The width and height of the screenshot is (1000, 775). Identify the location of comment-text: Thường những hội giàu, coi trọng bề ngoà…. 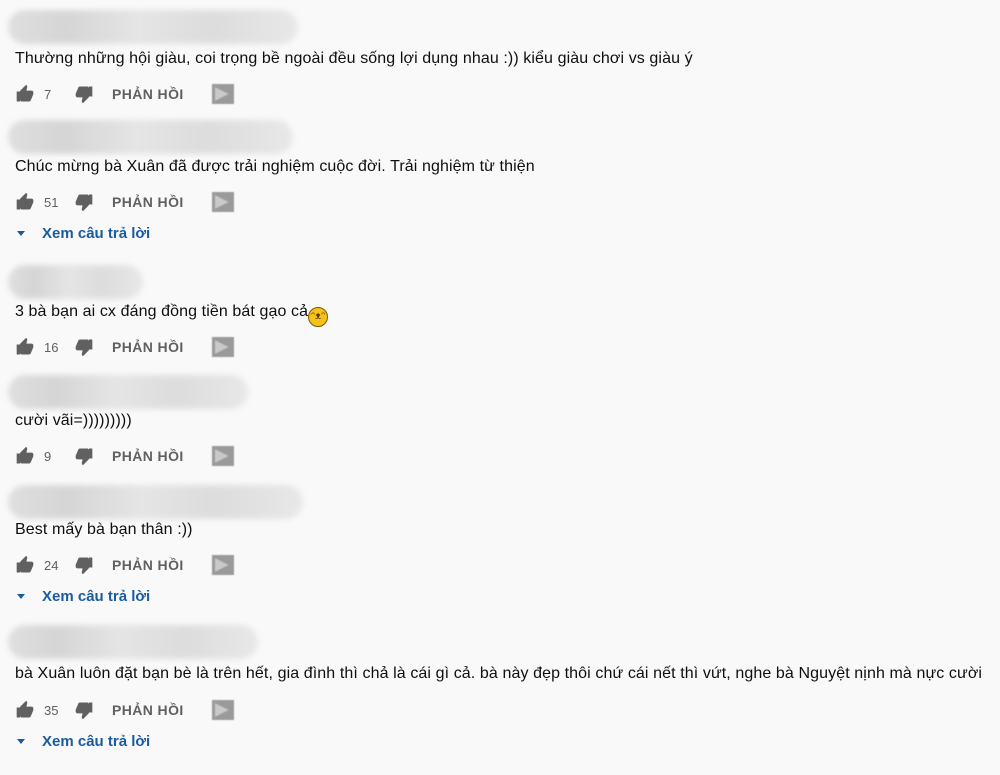
(354, 58).